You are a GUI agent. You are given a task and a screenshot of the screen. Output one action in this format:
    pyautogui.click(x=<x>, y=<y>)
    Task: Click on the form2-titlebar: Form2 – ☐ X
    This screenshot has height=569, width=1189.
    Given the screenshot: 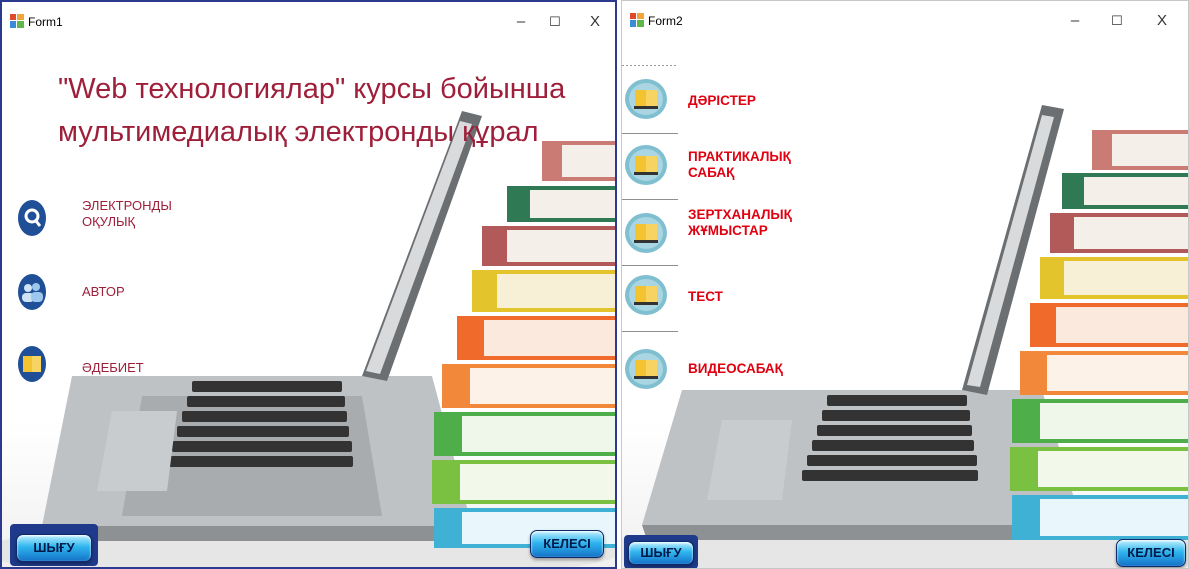 What is the action you would take?
    pyautogui.click(x=905, y=21)
    